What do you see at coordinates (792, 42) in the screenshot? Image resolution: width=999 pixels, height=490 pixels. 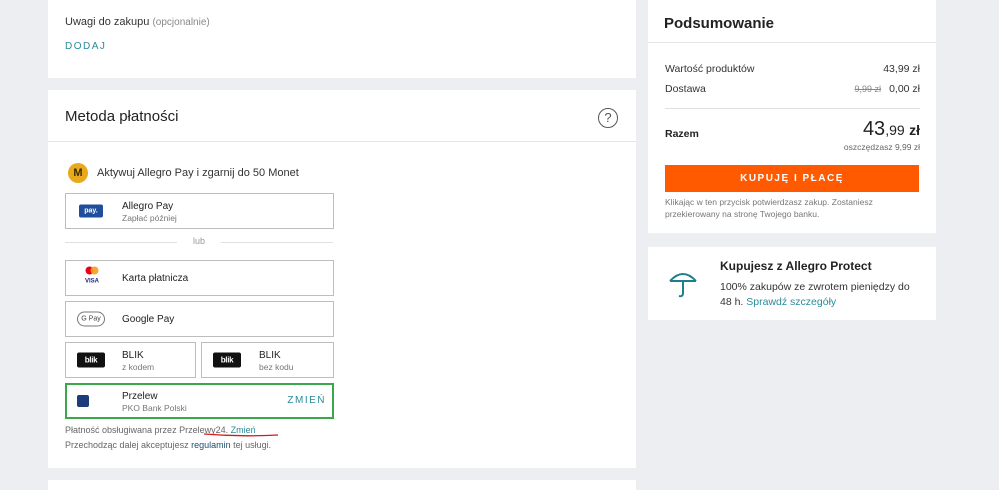 I see `summary-divider` at bounding box center [792, 42].